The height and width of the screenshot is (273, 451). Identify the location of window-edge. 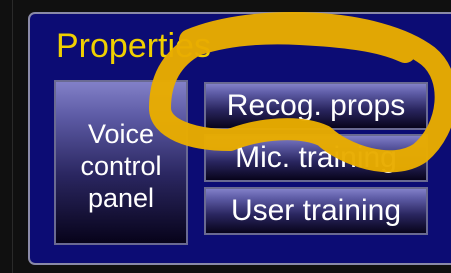
(6, 136).